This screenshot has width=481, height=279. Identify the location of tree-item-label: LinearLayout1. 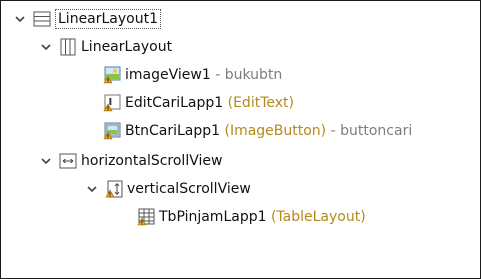
(108, 19).